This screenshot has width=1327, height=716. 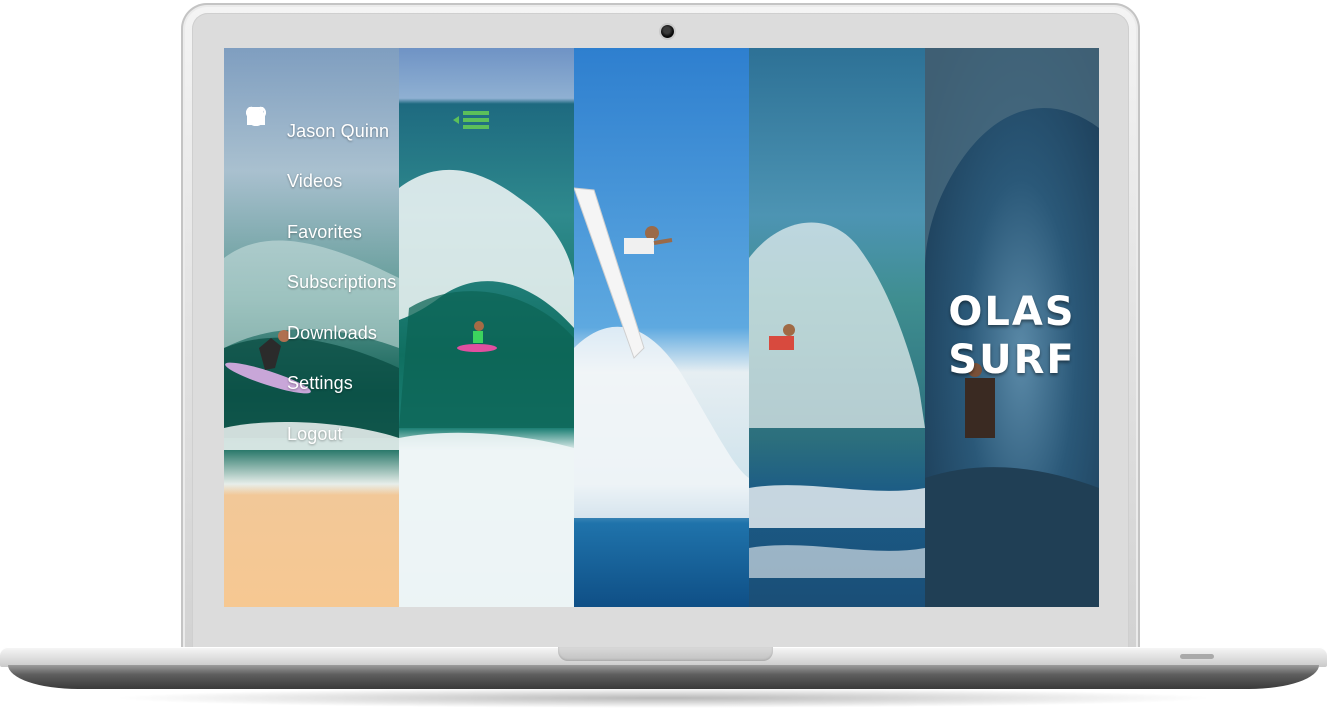 I want to click on menu-item-label: Jason Quinn, so click(x=338, y=130).